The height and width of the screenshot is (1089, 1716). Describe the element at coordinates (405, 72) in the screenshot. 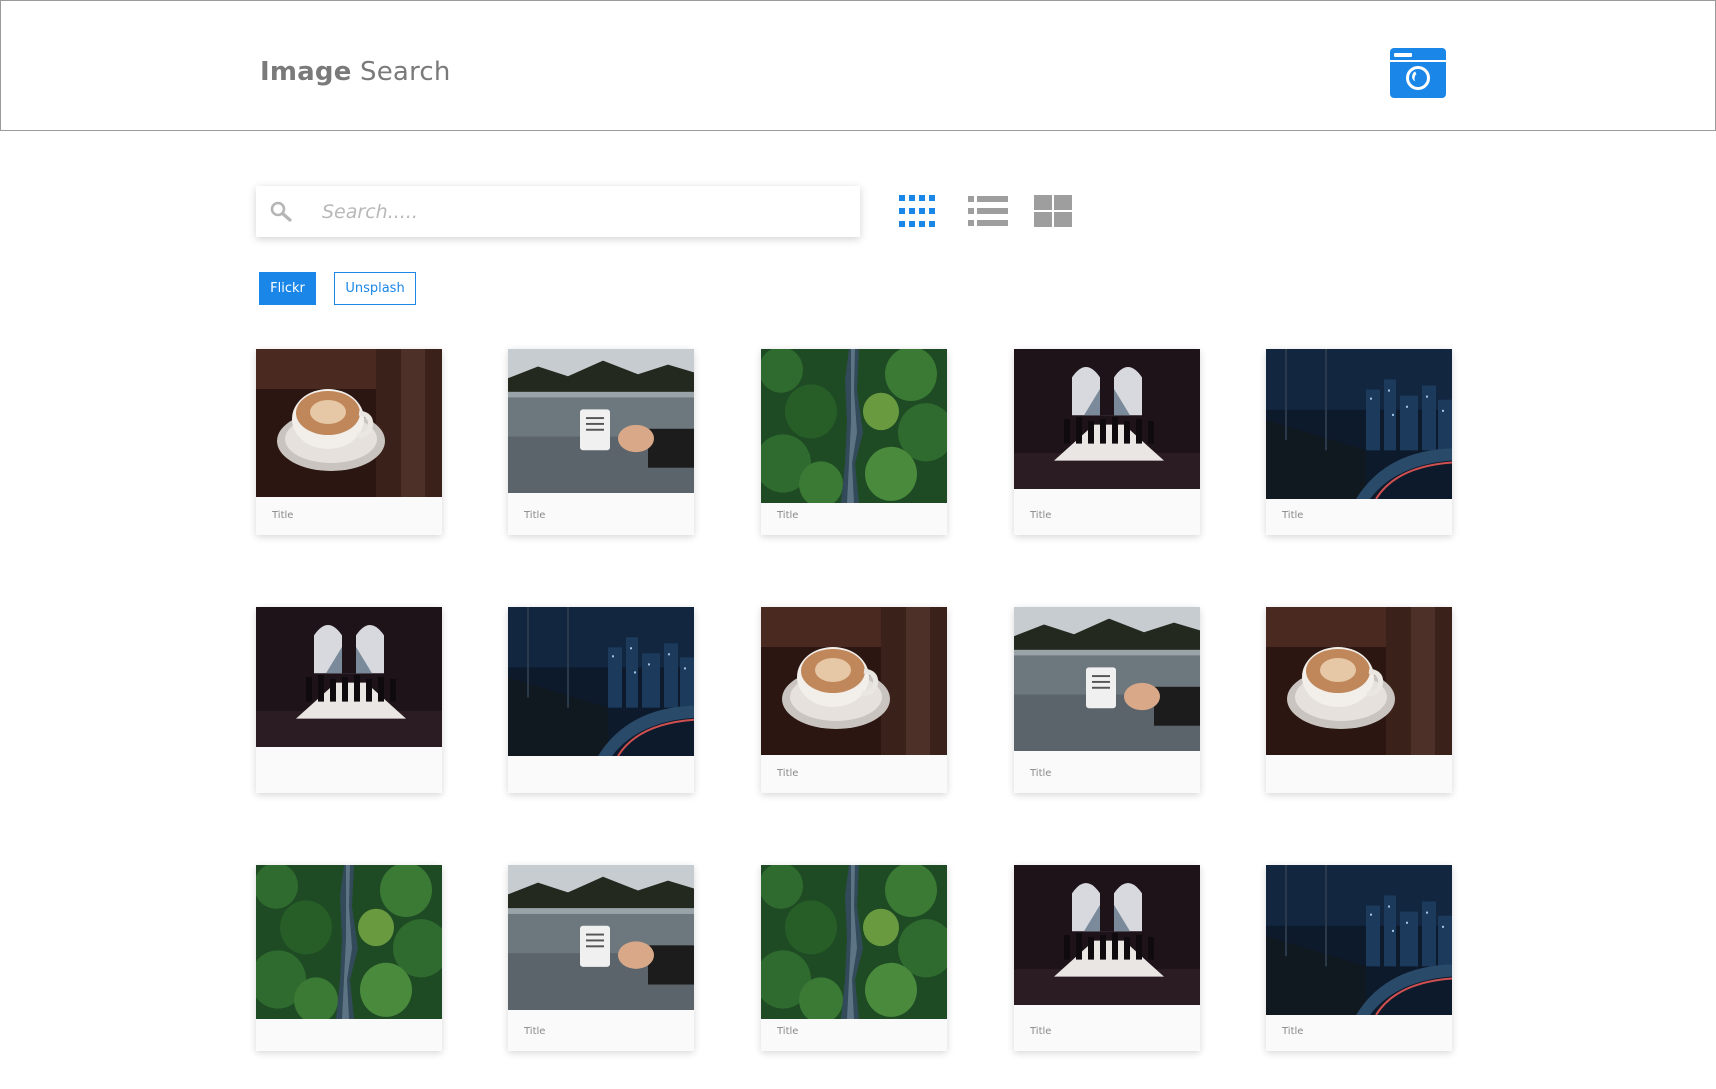

I see `app-title-light: Search` at that location.